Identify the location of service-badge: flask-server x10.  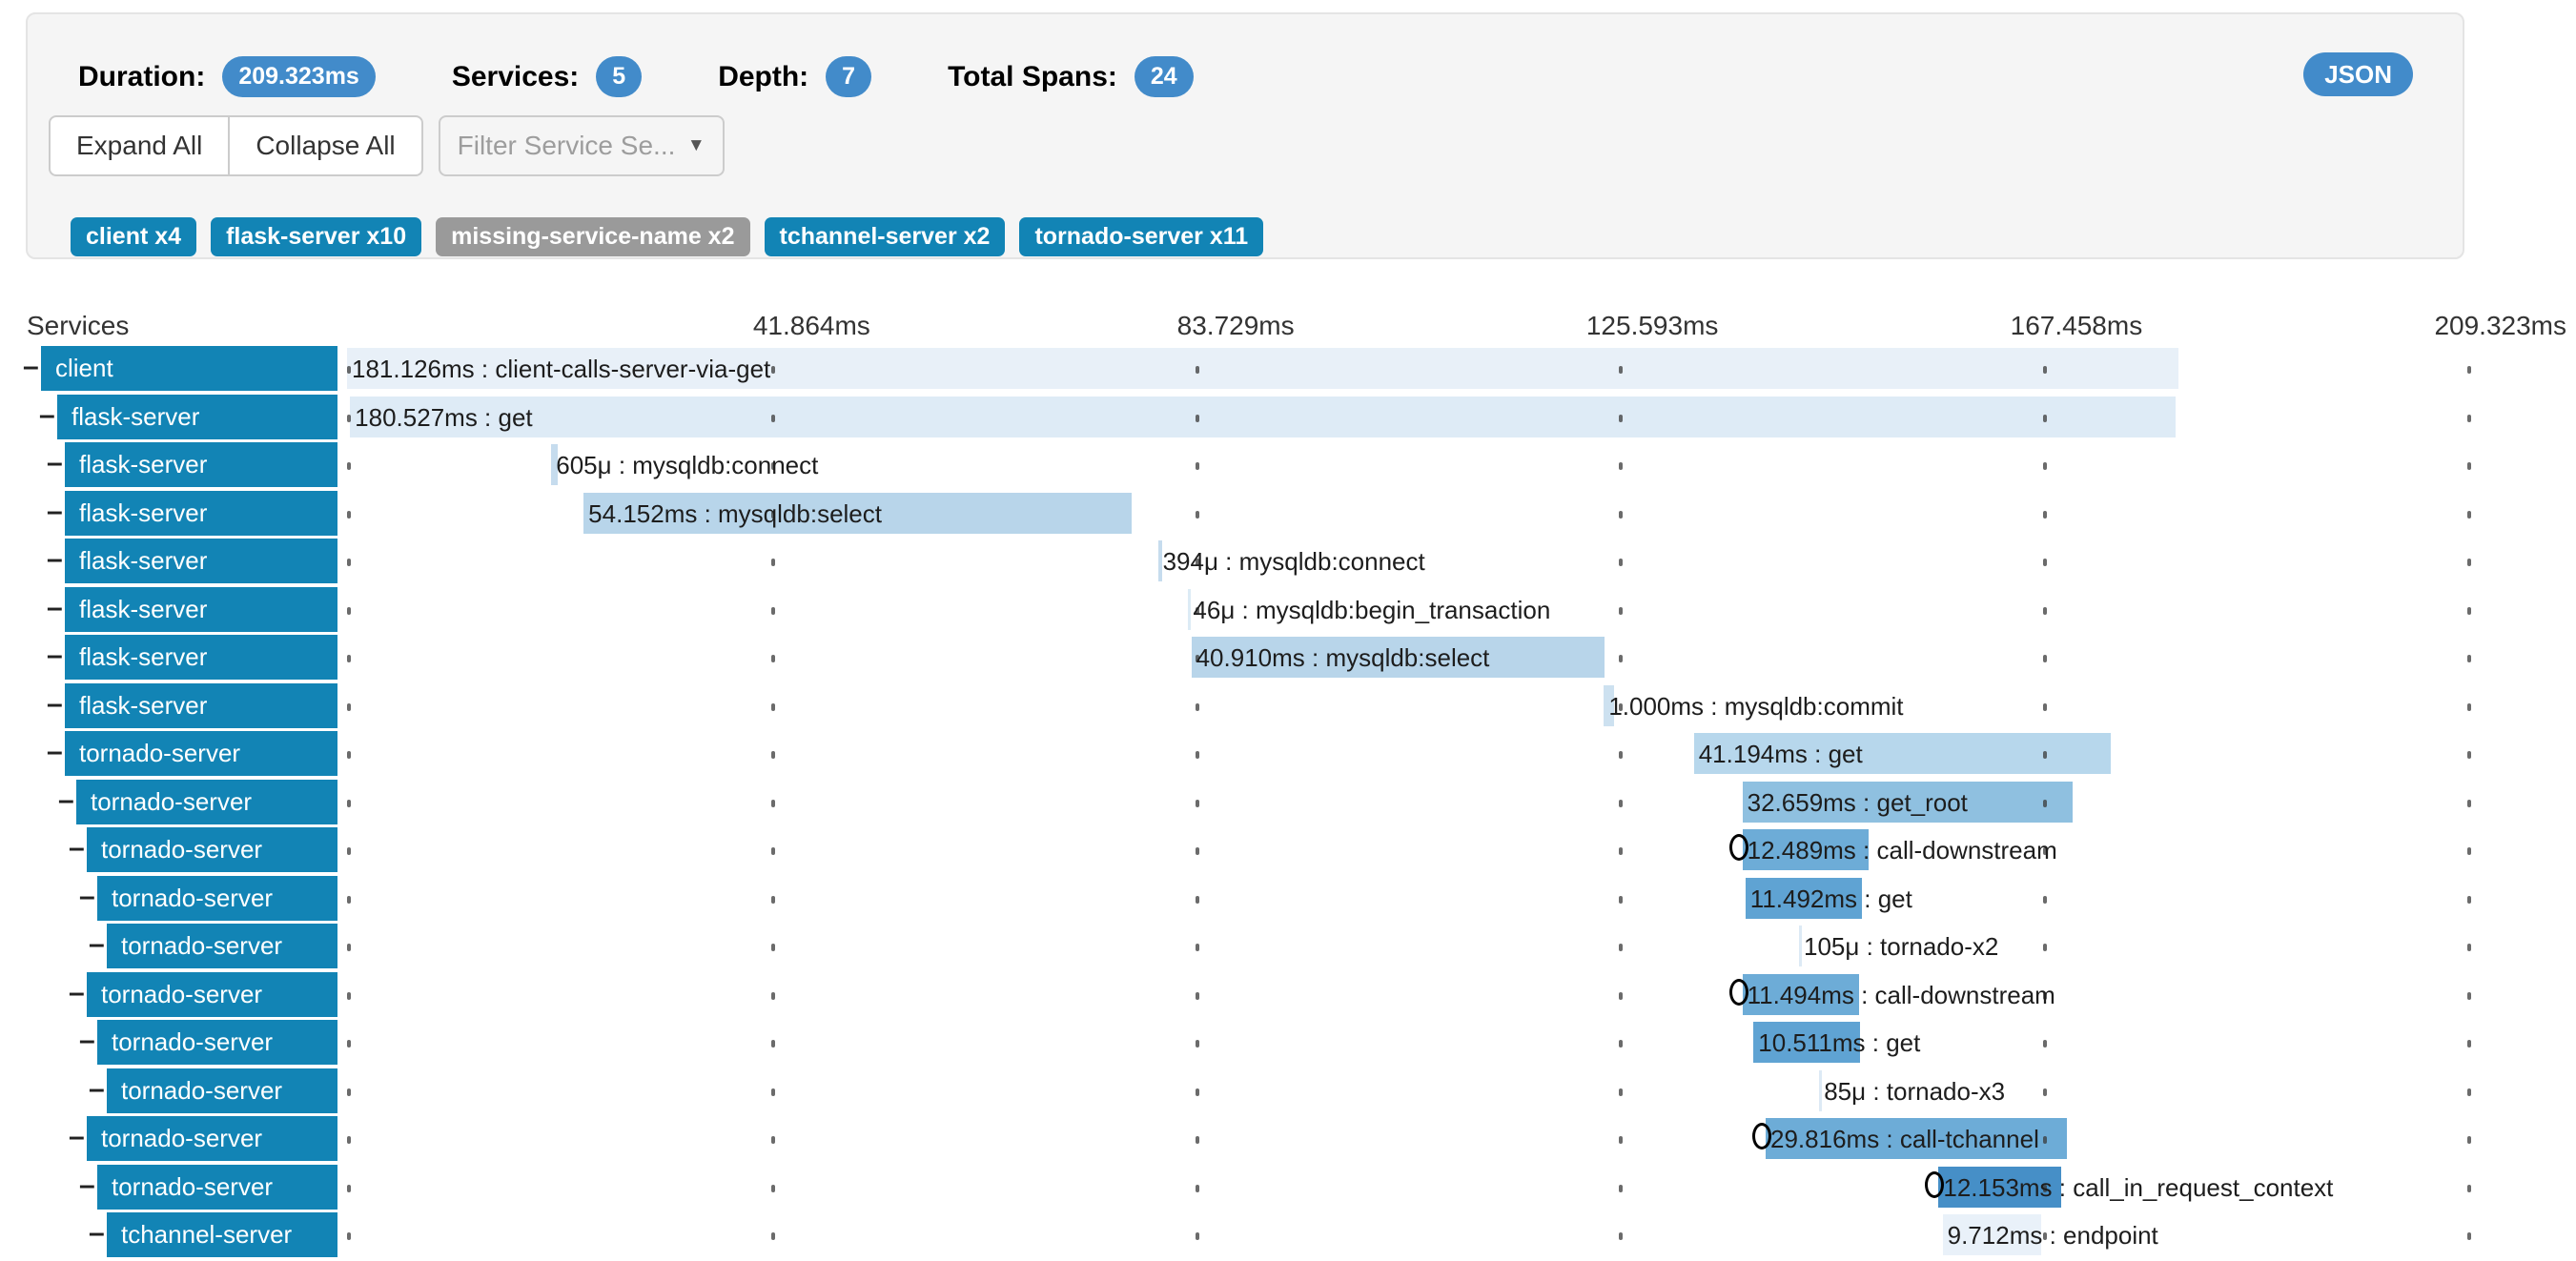
(317, 236).